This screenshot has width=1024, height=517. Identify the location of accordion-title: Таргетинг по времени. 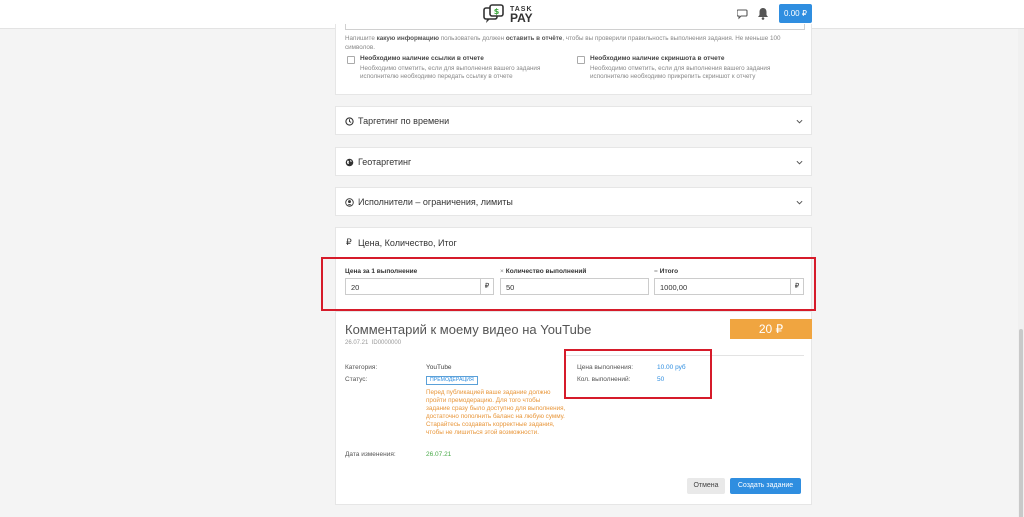
(404, 121).